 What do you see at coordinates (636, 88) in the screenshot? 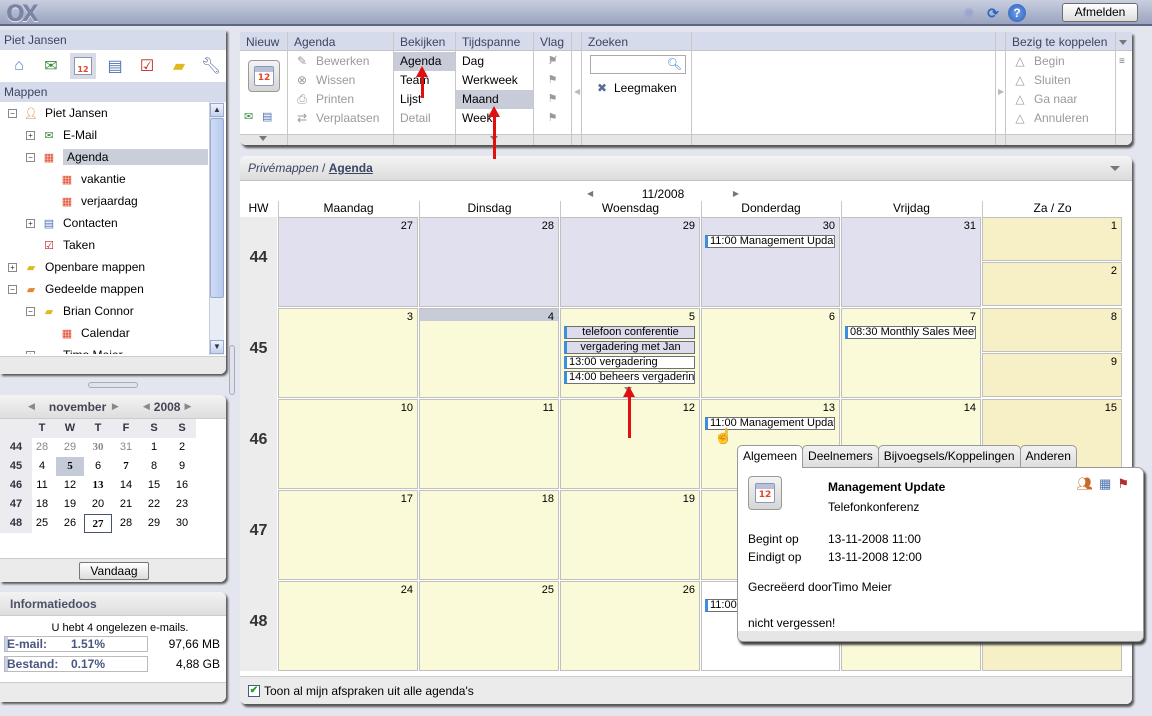
I see `clear-search-button: ✖ Leegmaken` at bounding box center [636, 88].